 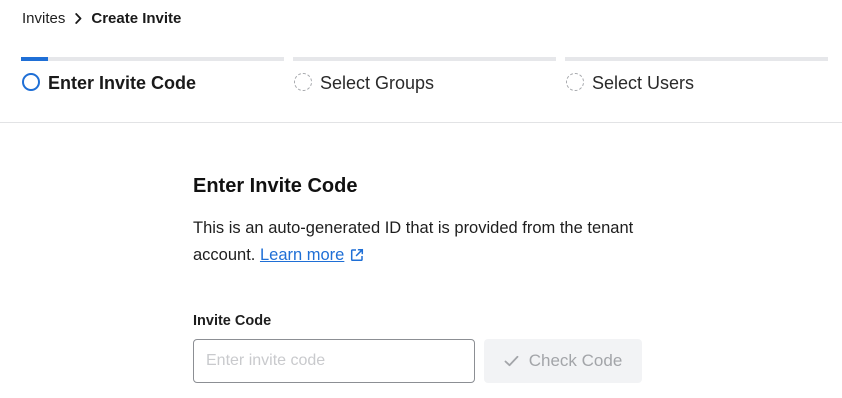 I want to click on step-label: Select Users, so click(x=643, y=83).